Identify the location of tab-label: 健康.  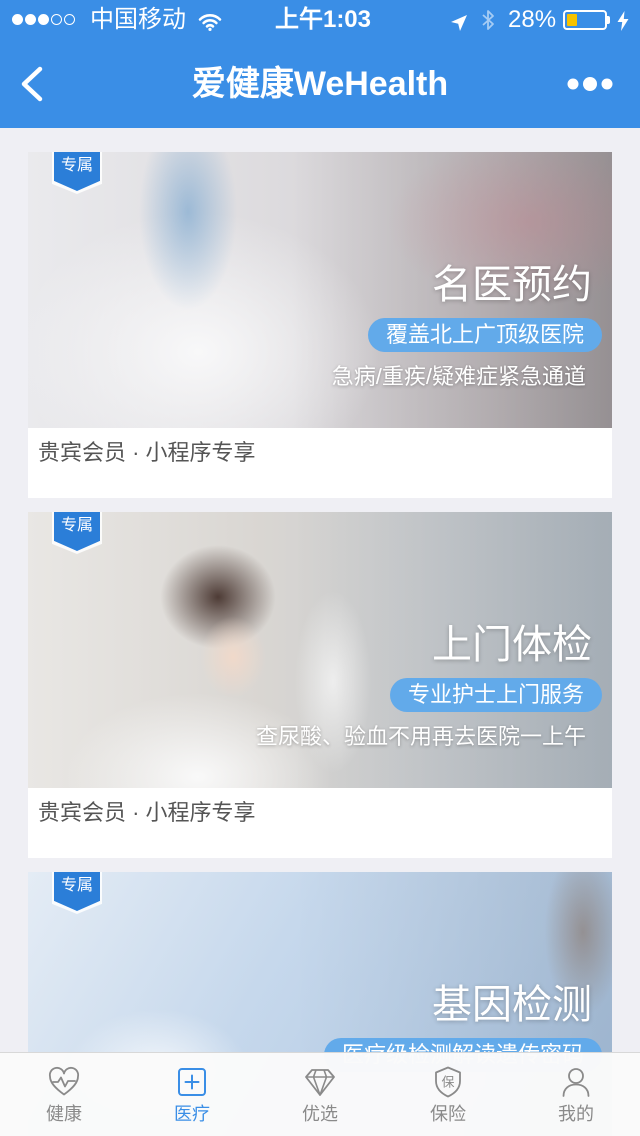
(64, 1114).